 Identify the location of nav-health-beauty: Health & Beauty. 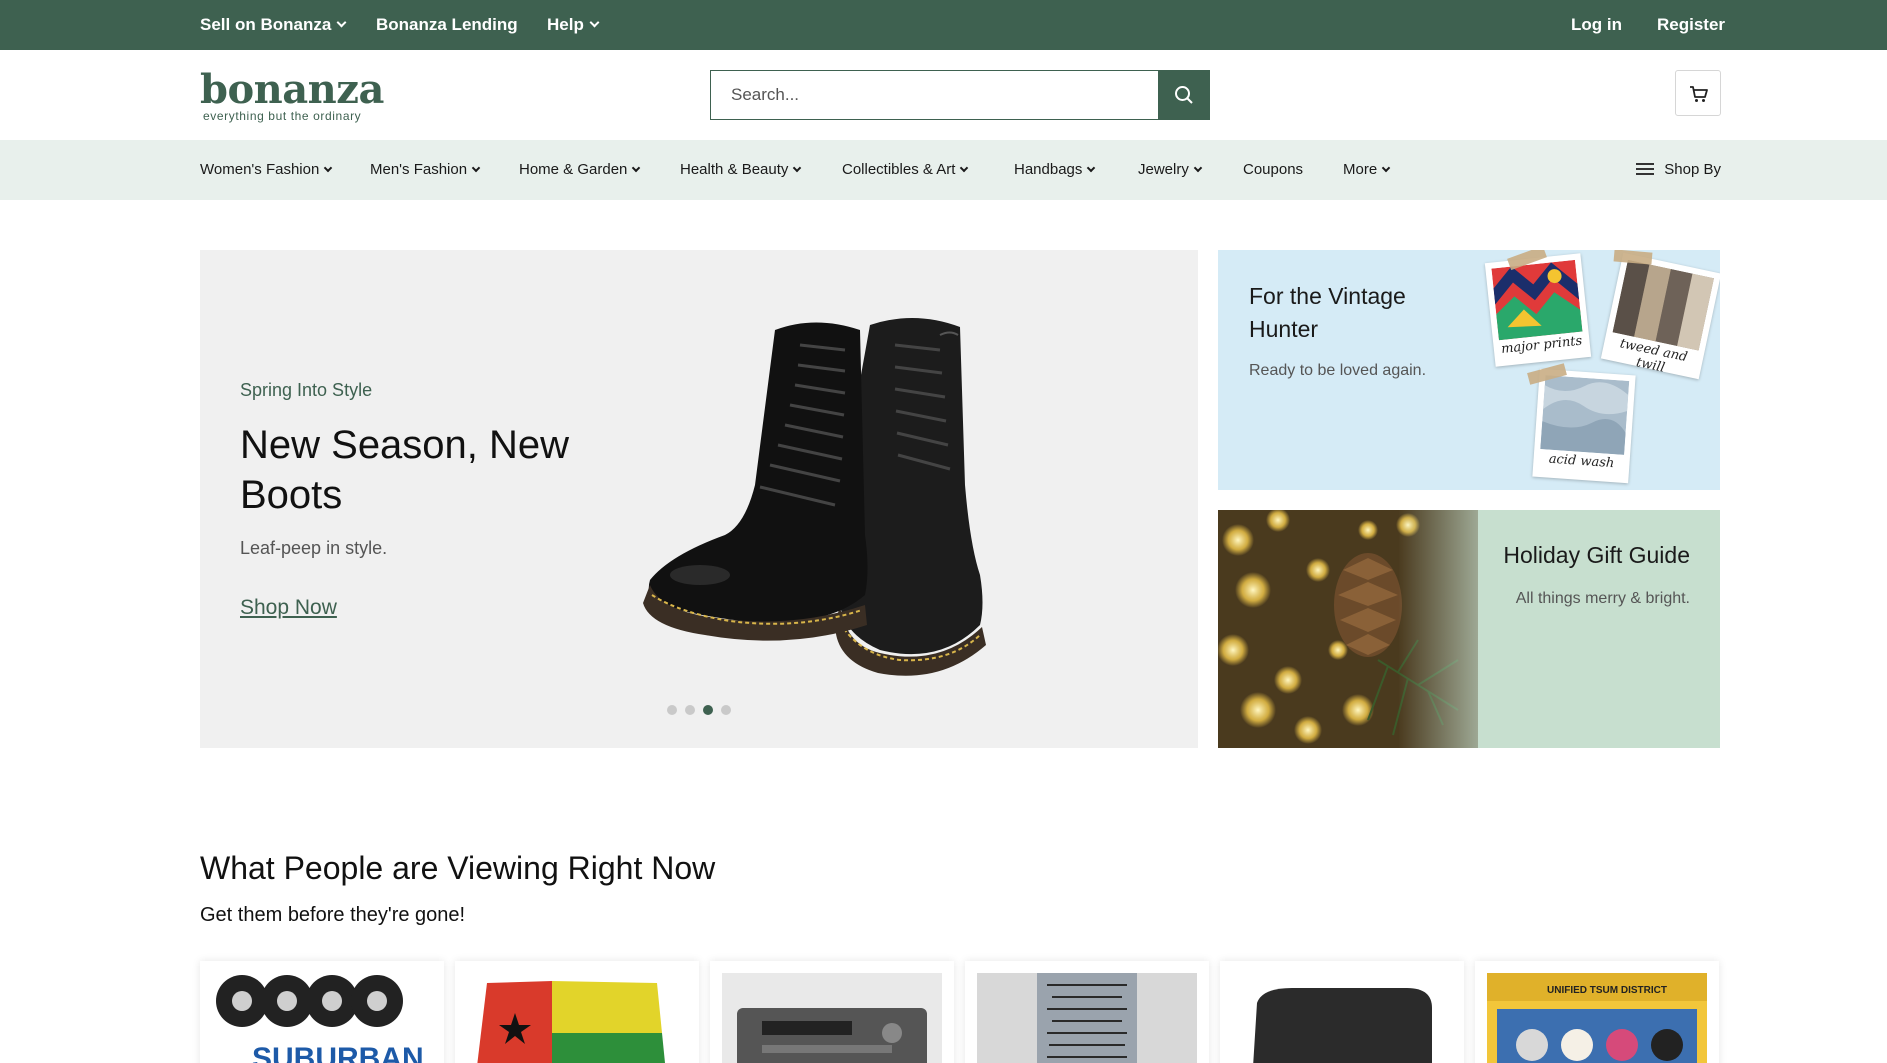
(741, 170).